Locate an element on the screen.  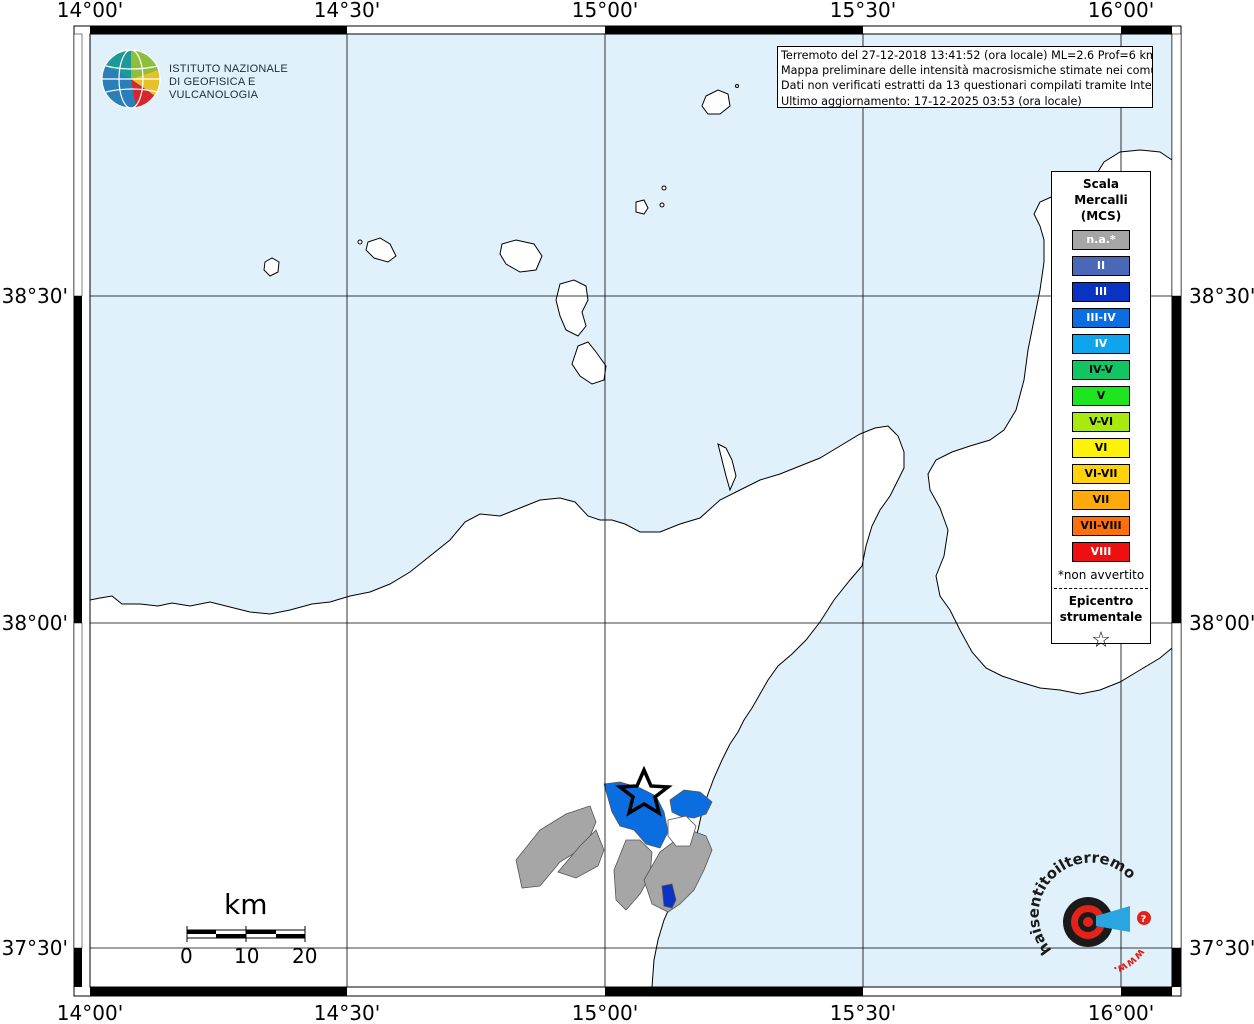
lat-label-right: 38°00' is located at coordinates (1221, 623).